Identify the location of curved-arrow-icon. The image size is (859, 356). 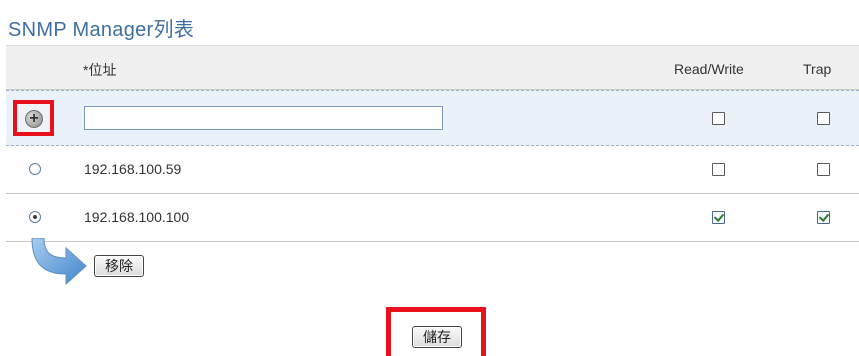
(59, 262).